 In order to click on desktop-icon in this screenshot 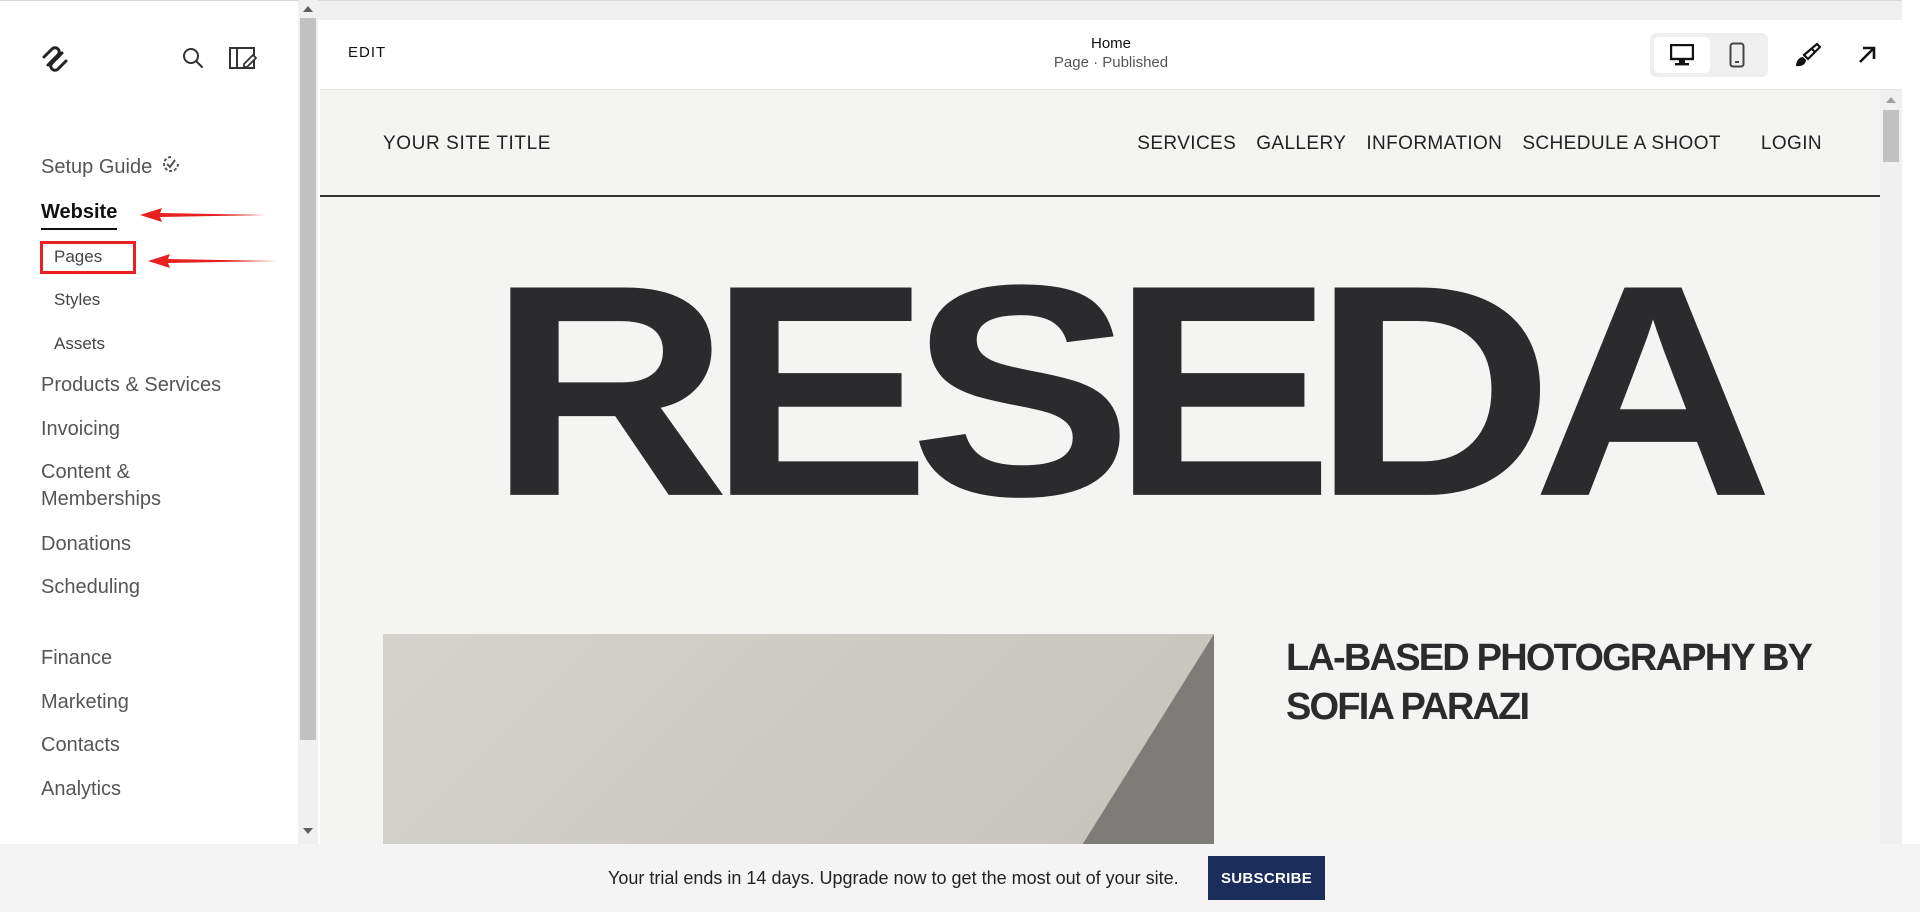, I will do `click(1682, 55)`.